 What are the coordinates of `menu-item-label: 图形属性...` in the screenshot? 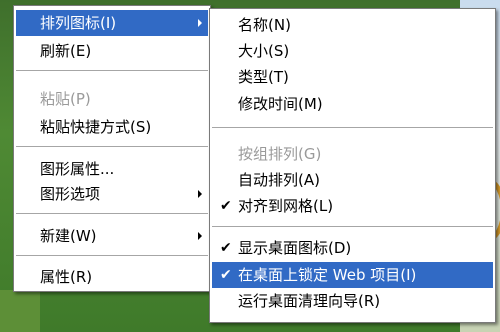 It's located at (77, 169).